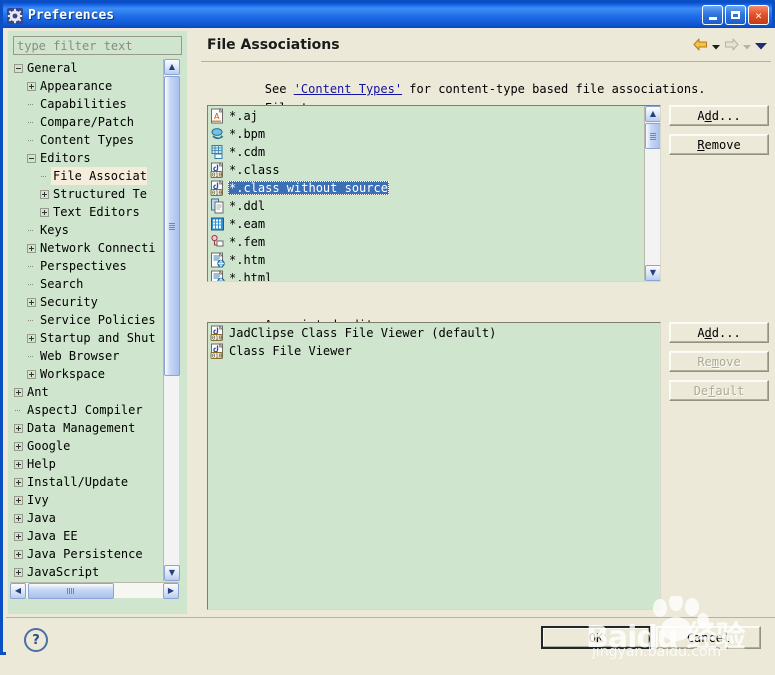  I want to click on file-type-row: 010 *.class without source, so click(425, 188).